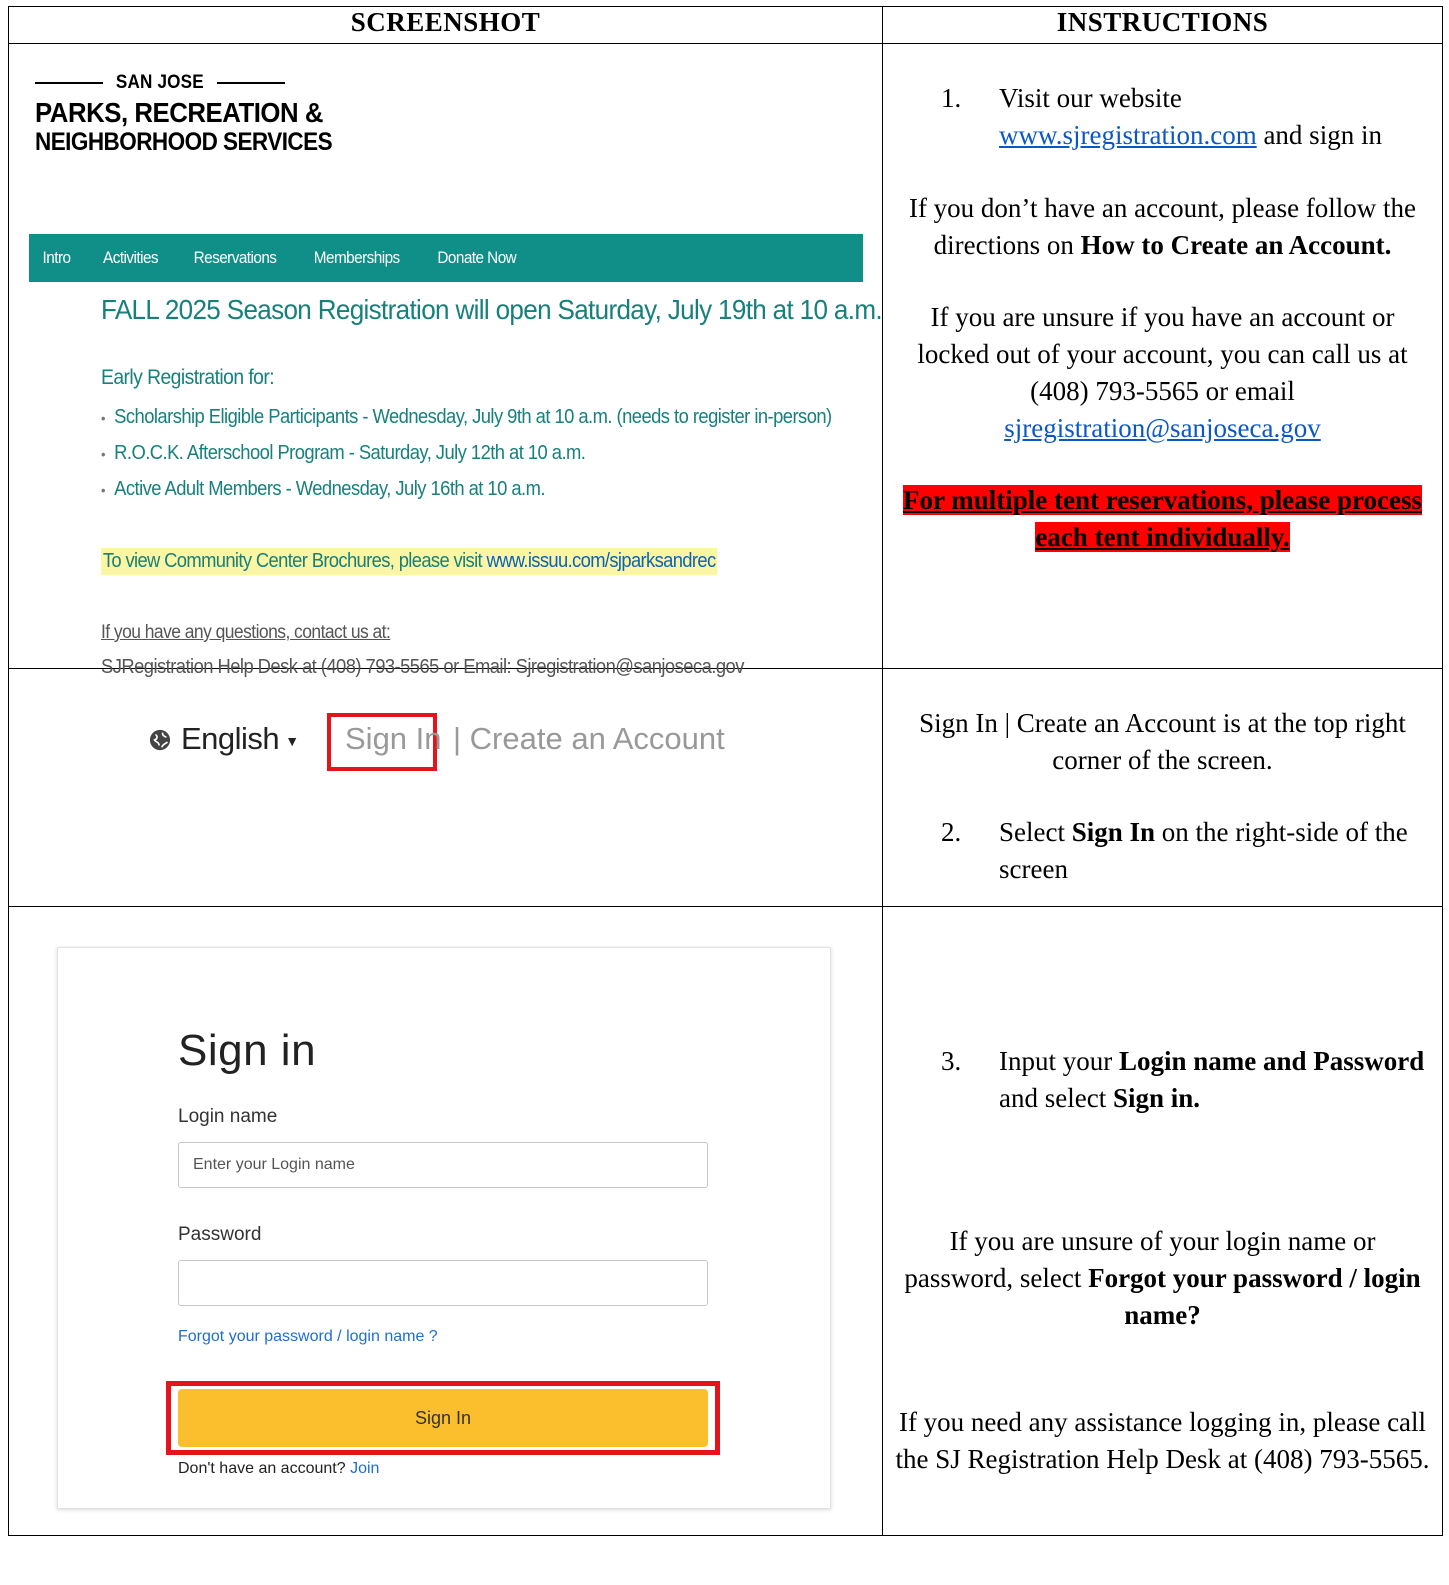 This screenshot has width=1449, height=1585. I want to click on website-link: www.sjregistration.com, so click(1128, 135).